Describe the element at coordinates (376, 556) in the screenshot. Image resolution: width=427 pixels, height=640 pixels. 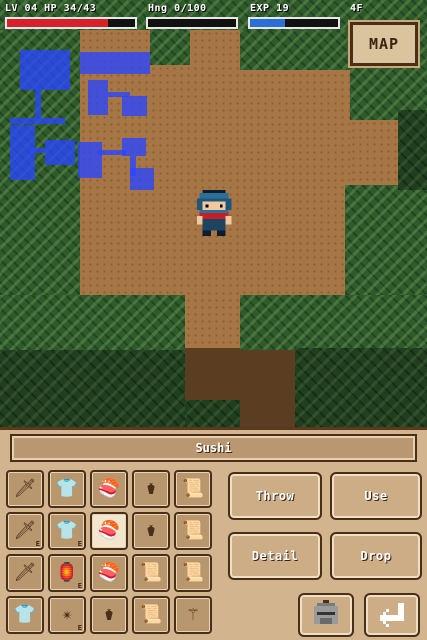
I see `drop-button: Drop` at that location.